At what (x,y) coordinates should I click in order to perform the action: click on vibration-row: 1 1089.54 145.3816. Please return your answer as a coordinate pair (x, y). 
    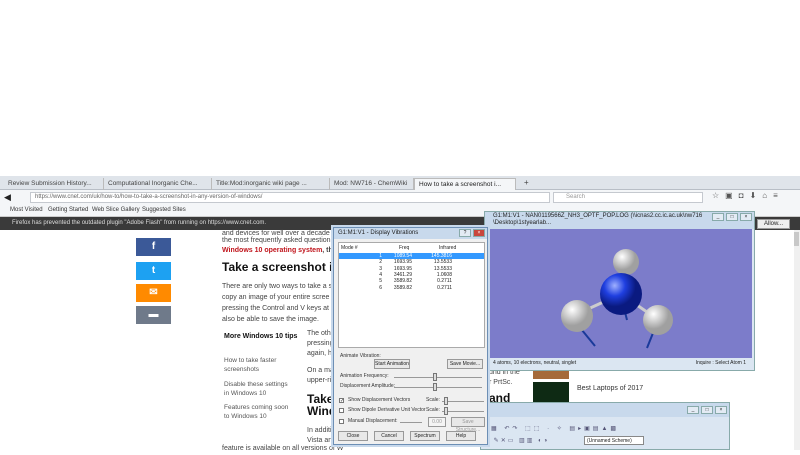
    Looking at the image, I should click on (411, 256).